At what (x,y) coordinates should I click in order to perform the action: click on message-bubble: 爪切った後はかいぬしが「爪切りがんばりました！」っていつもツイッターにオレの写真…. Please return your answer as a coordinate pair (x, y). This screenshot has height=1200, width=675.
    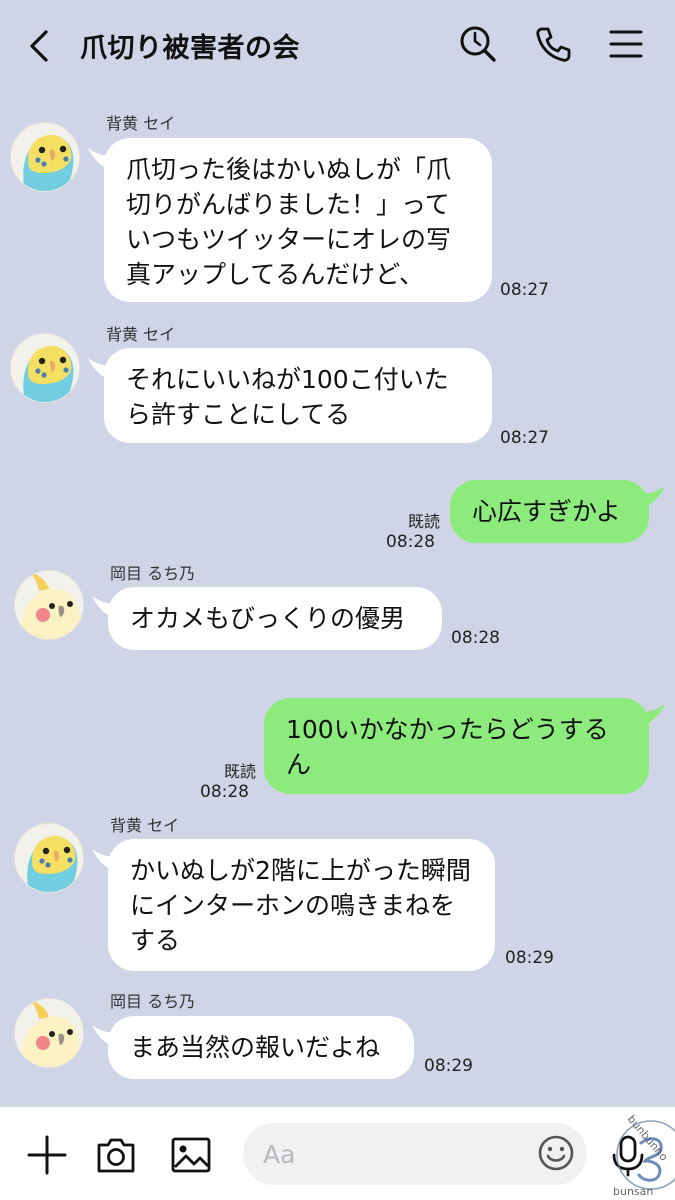
    Looking at the image, I should click on (298, 220).